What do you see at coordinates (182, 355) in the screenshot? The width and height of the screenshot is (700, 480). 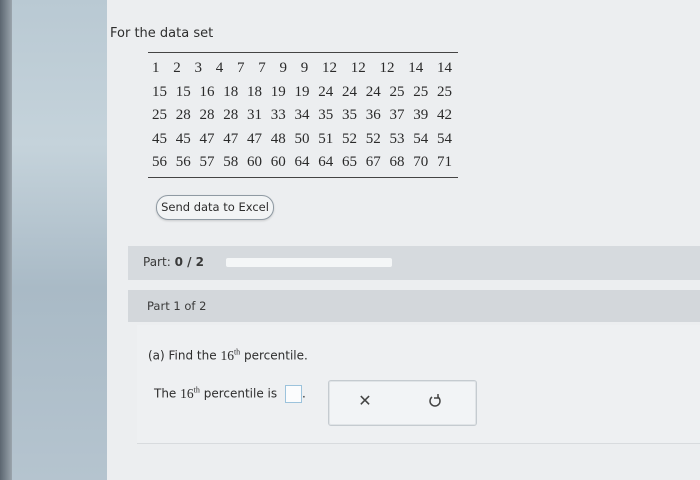 I see `question-prefix: (a) Find the` at bounding box center [182, 355].